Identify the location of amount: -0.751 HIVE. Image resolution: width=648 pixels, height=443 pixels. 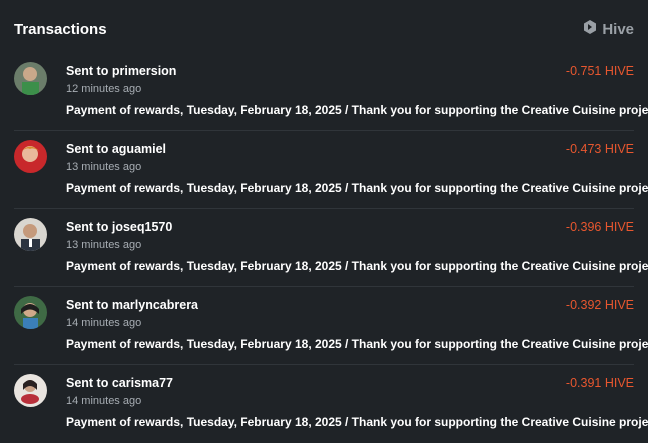
(599, 71).